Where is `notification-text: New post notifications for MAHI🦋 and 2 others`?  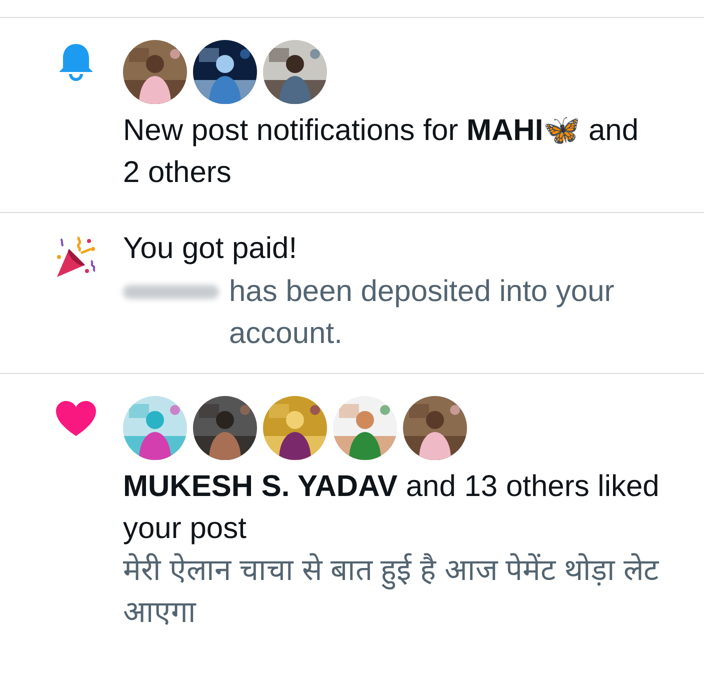 notification-text: New post notifications for MAHI🦋 and 2 others is located at coordinates (381, 151).